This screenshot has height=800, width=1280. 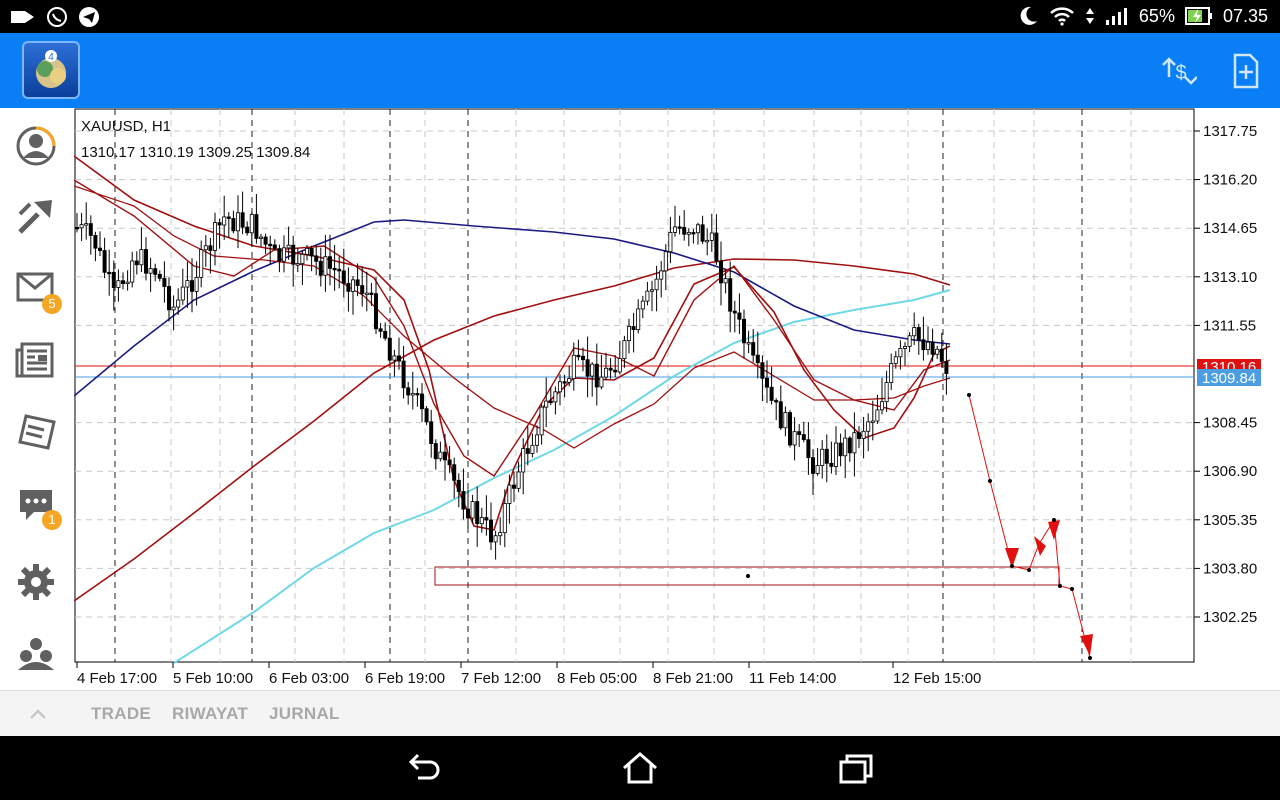 I want to click on current-price-label: 1309.84, so click(x=1229, y=378).